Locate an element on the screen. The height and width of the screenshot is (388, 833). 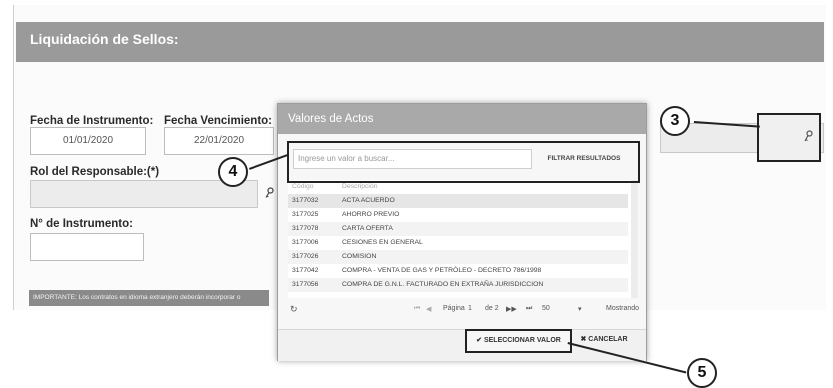
section-title: Liquidación de Sellos: is located at coordinates (104, 39).